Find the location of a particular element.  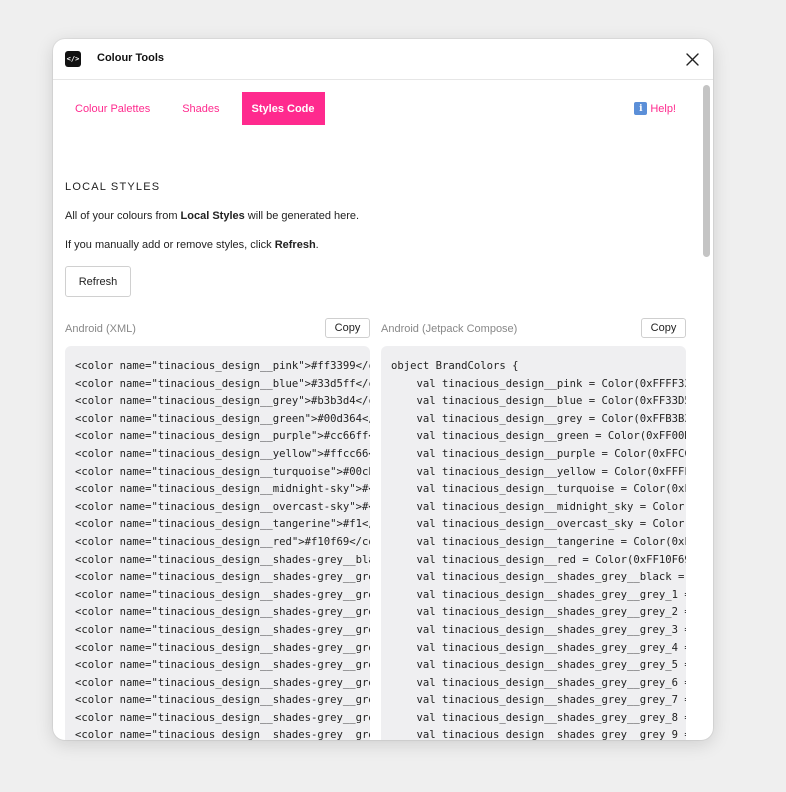

p1-suffix: will be generated here. is located at coordinates (302, 216).